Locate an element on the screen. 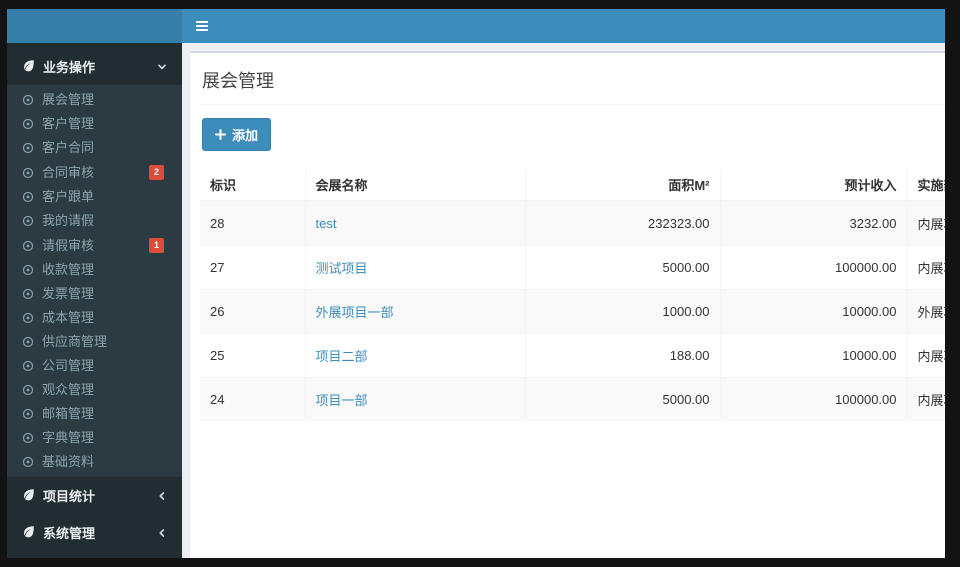 This screenshot has width=960, height=567. exhibition-link: 测试项目 is located at coordinates (342, 268).